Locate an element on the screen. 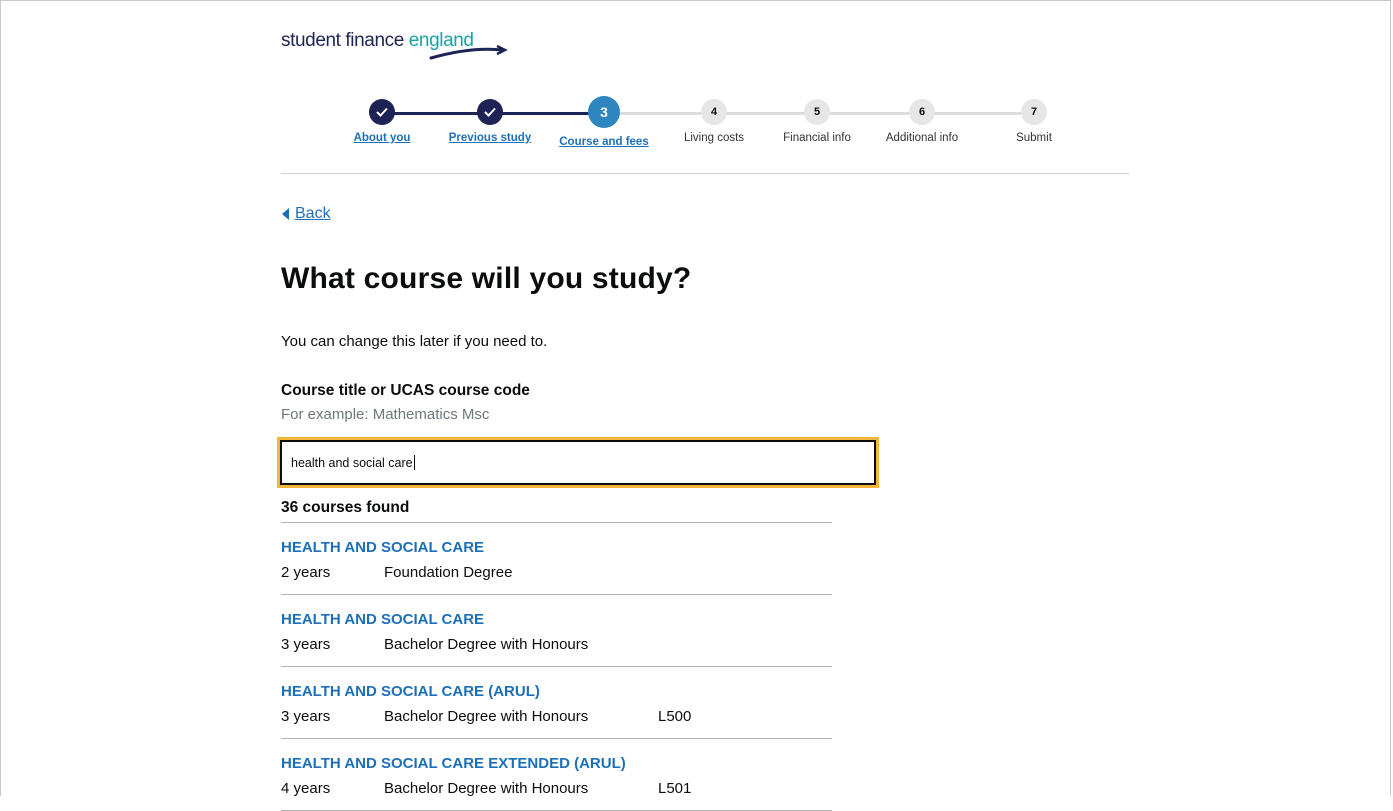  result-qualification: Foundation Degree is located at coordinates (448, 572).